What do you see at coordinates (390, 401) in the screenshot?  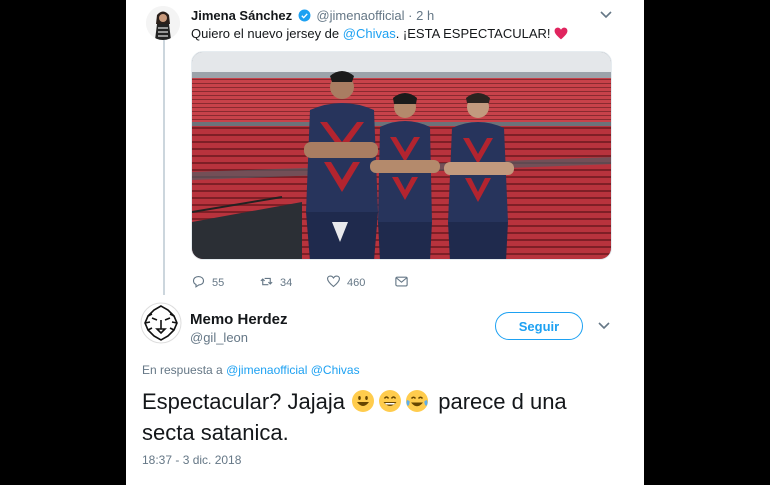 I see `beaming-face-icon` at bounding box center [390, 401].